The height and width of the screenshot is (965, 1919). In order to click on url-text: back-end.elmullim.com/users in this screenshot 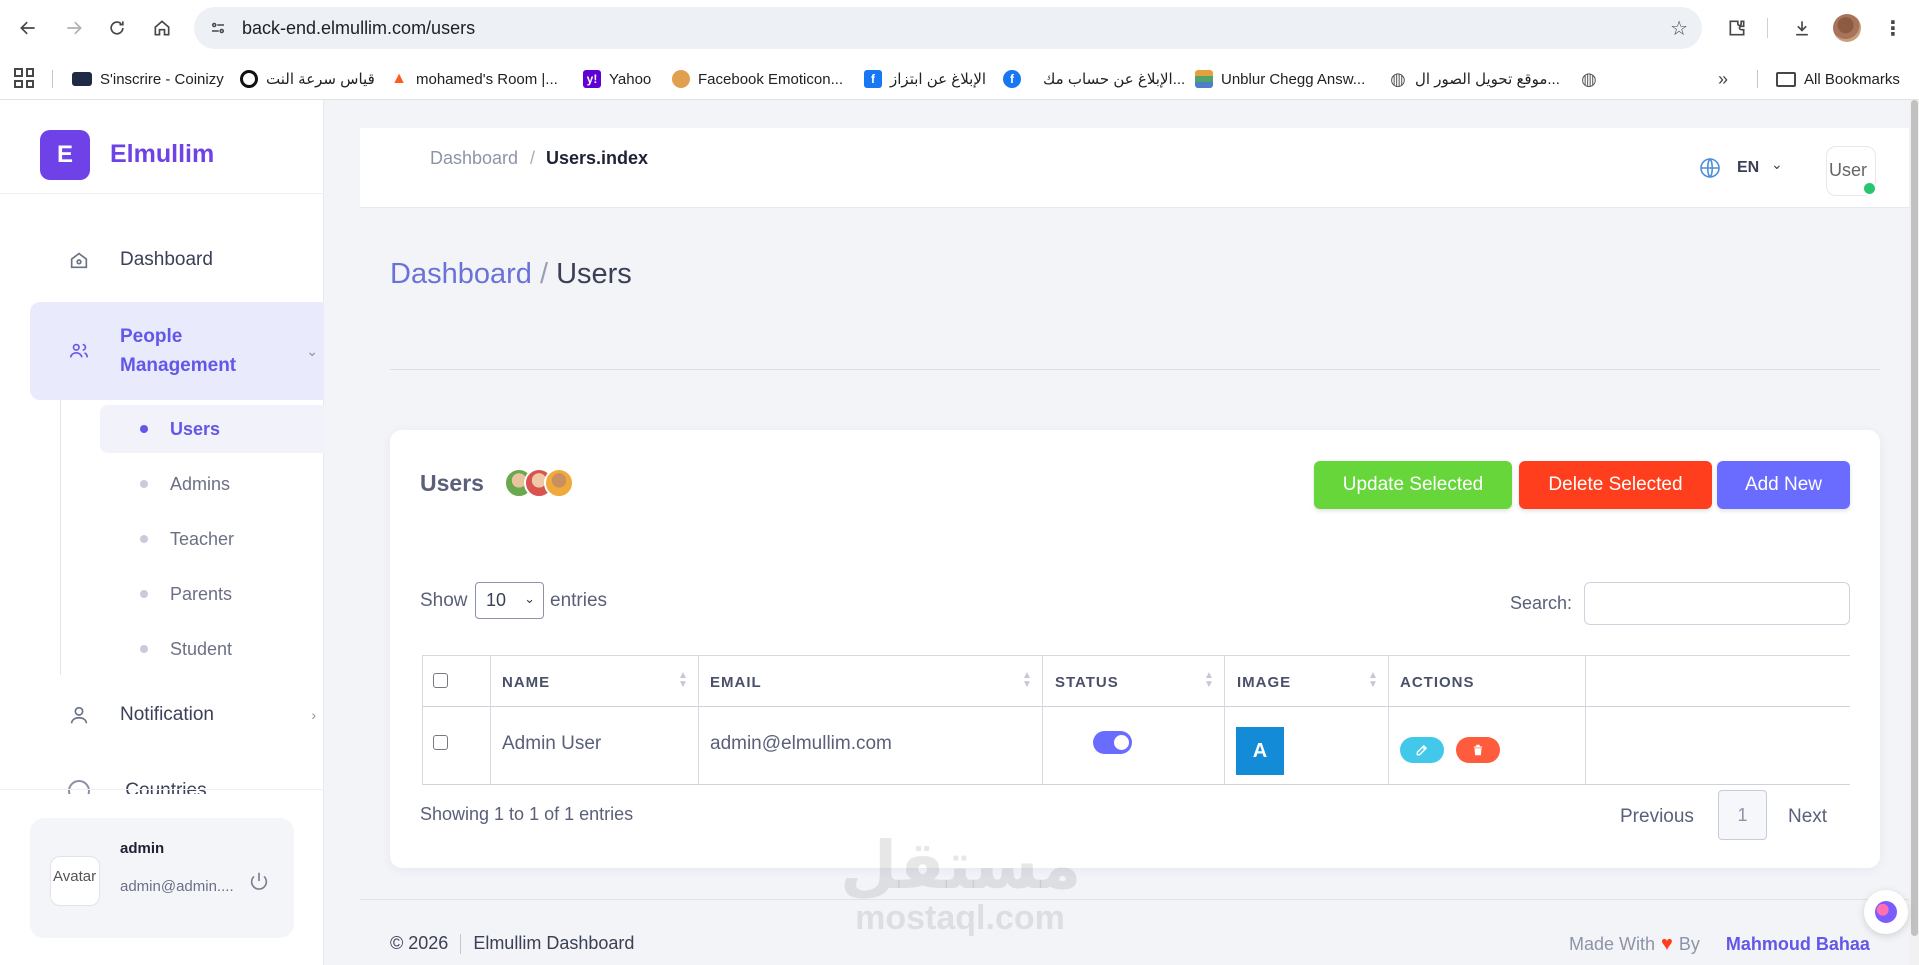, I will do `click(358, 28)`.